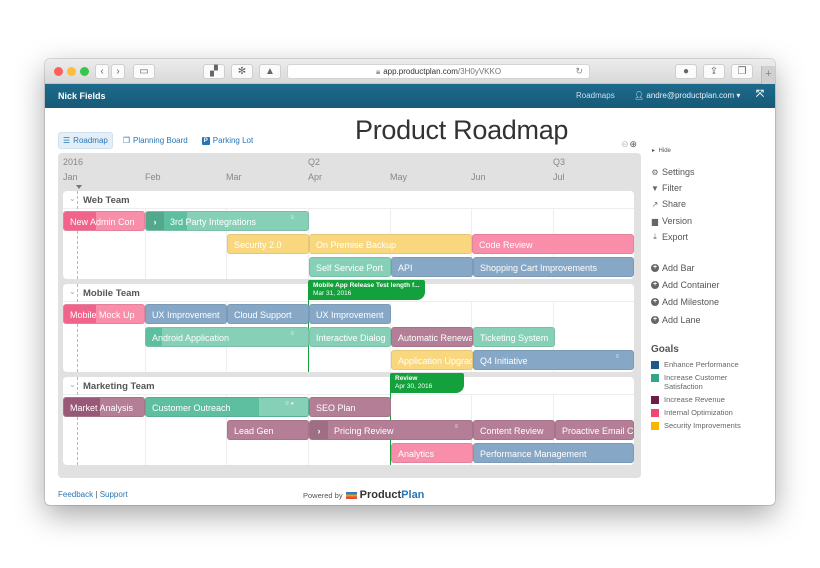  What do you see at coordinates (665, 349) in the screenshot?
I see `goals-heading: Goals` at bounding box center [665, 349].